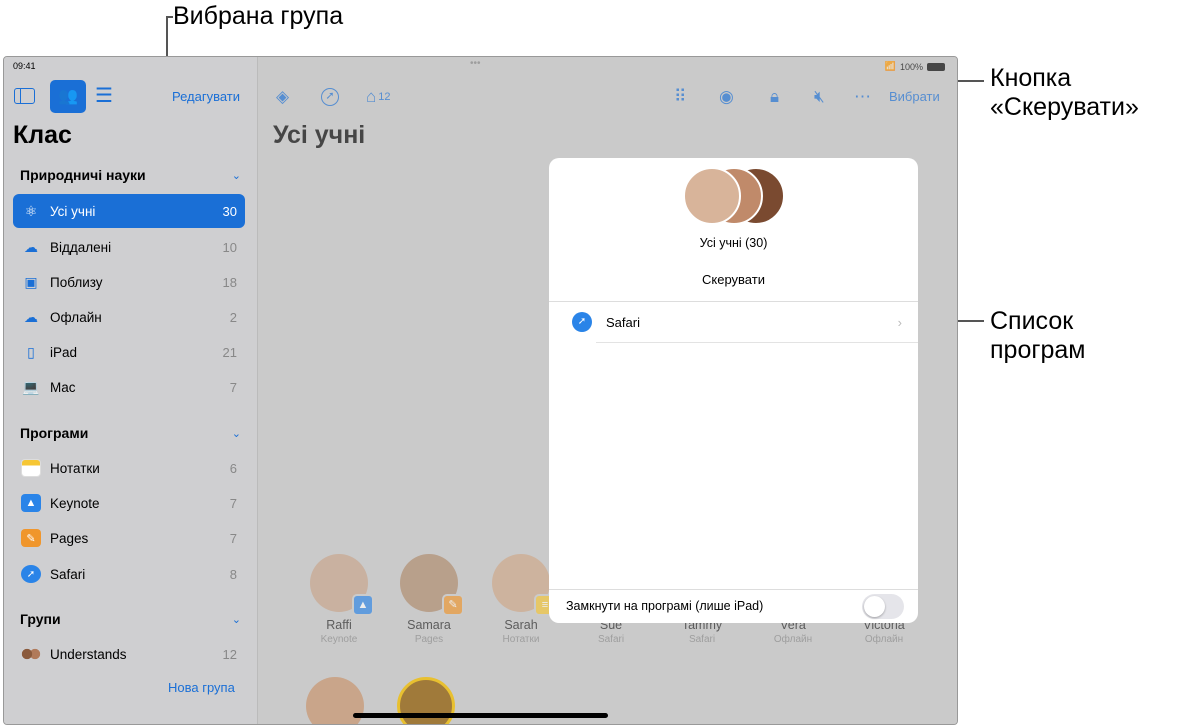  Describe the element at coordinates (233, 468) in the screenshot. I see `item-count: 6` at that location.